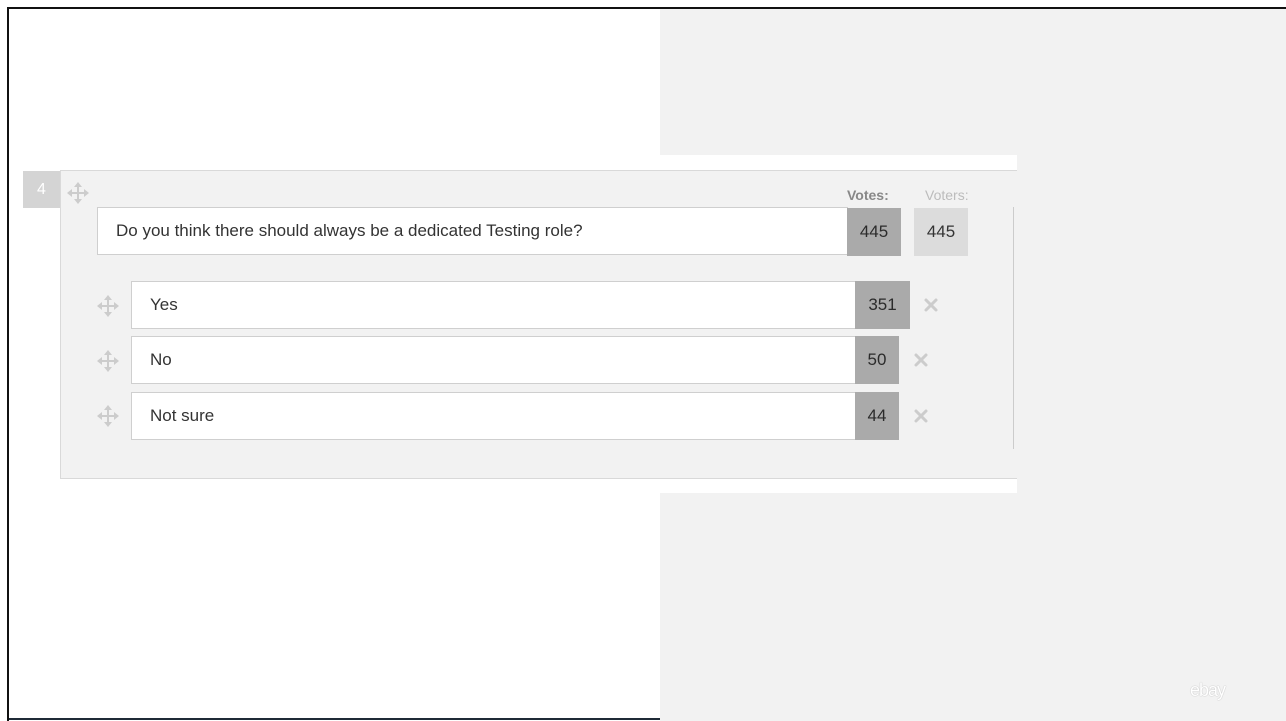 This screenshot has width=1286, height=721. What do you see at coordinates (493, 416) in the screenshot?
I see `option-text-field: Not sure` at bounding box center [493, 416].